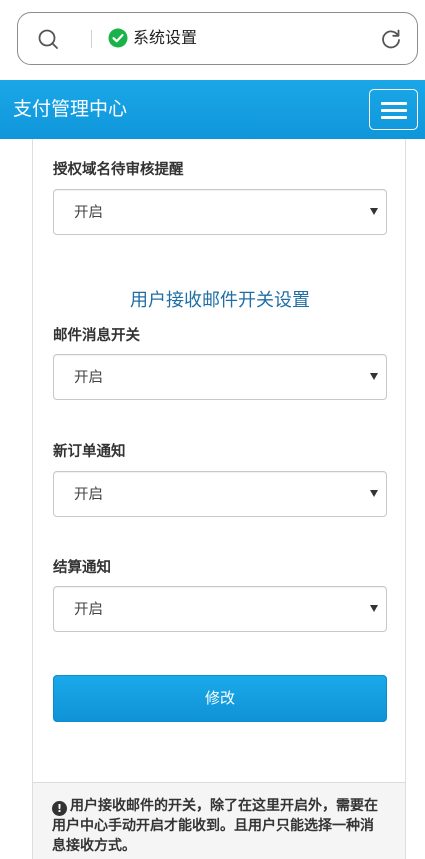  Describe the element at coordinates (89, 452) in the screenshot. I see `new-order-label: 新订单通知` at that location.